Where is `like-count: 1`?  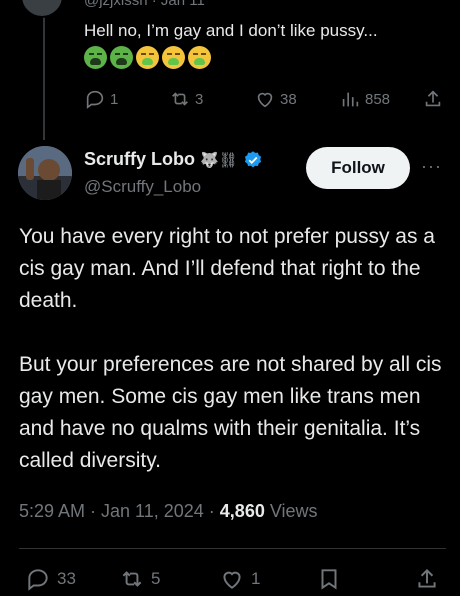 like-count: 1 is located at coordinates (256, 578).